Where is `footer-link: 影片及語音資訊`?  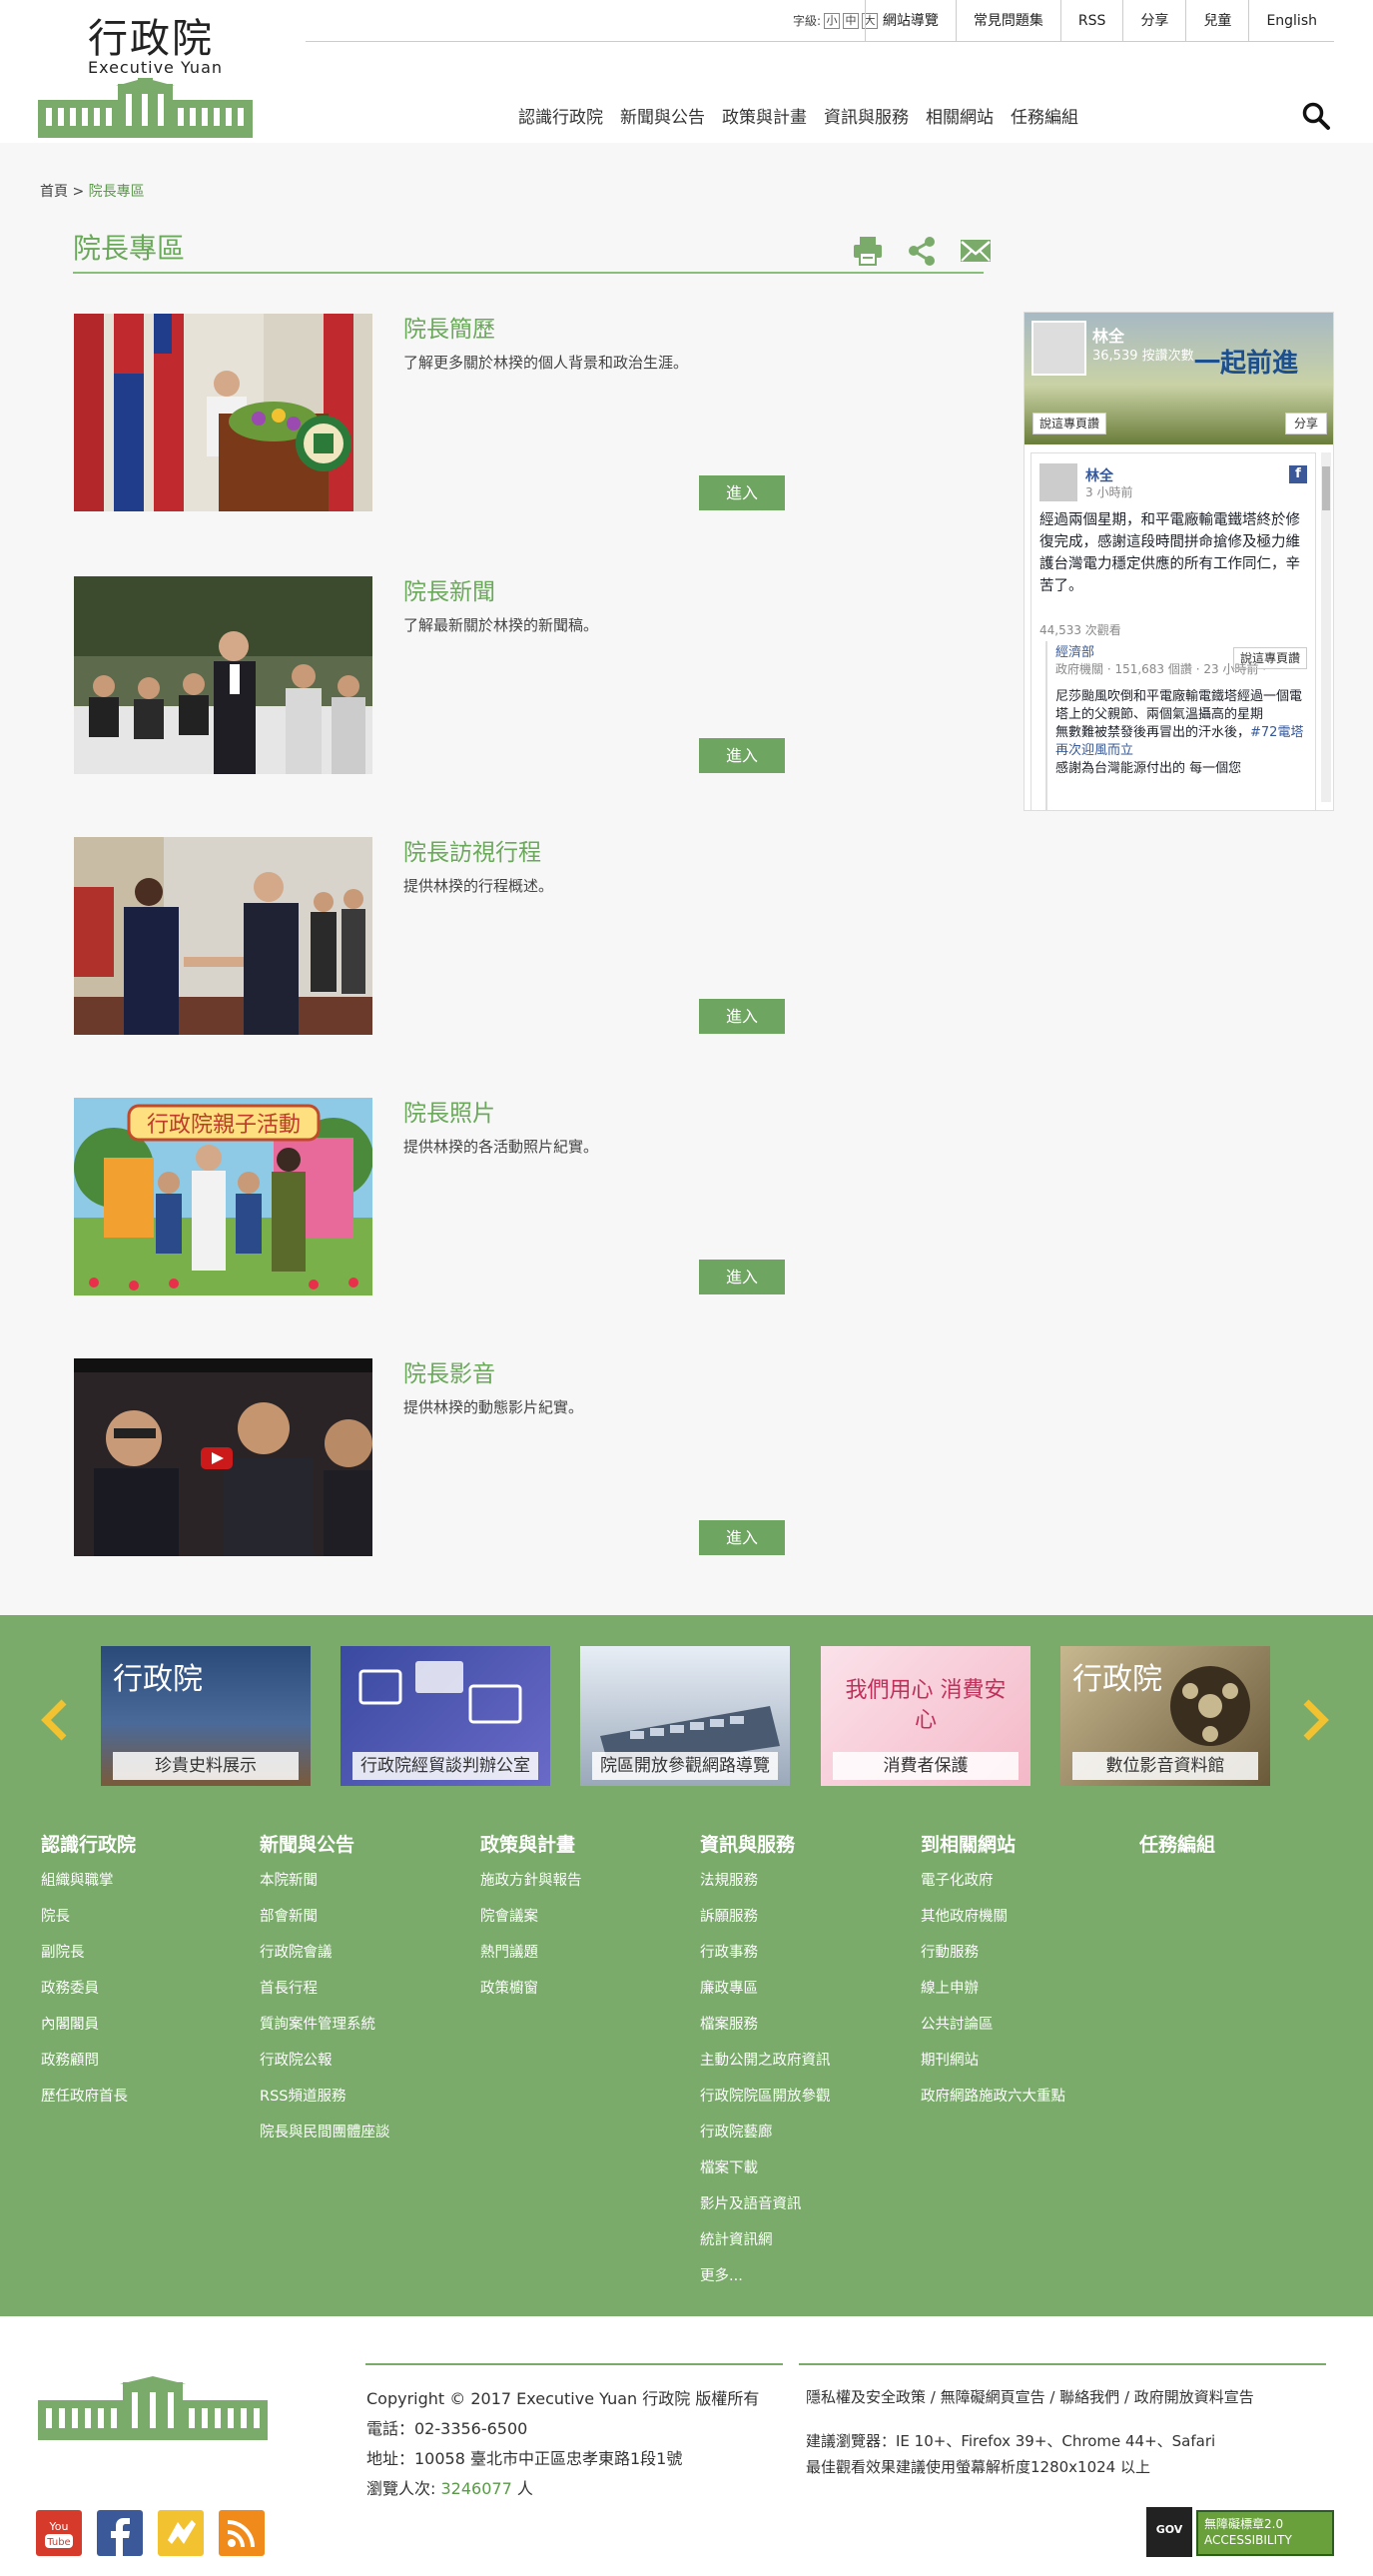
footer-link: 影片及語音資訊 is located at coordinates (765, 2212).